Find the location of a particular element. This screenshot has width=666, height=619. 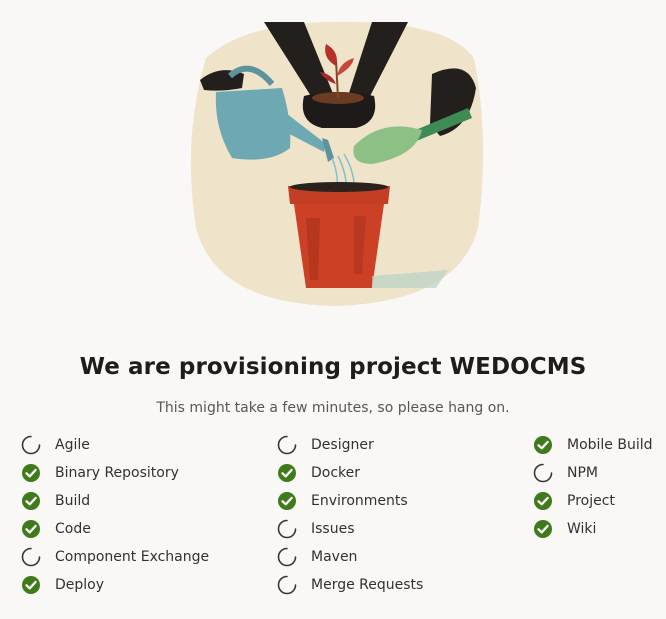

service-label: Project is located at coordinates (591, 501).